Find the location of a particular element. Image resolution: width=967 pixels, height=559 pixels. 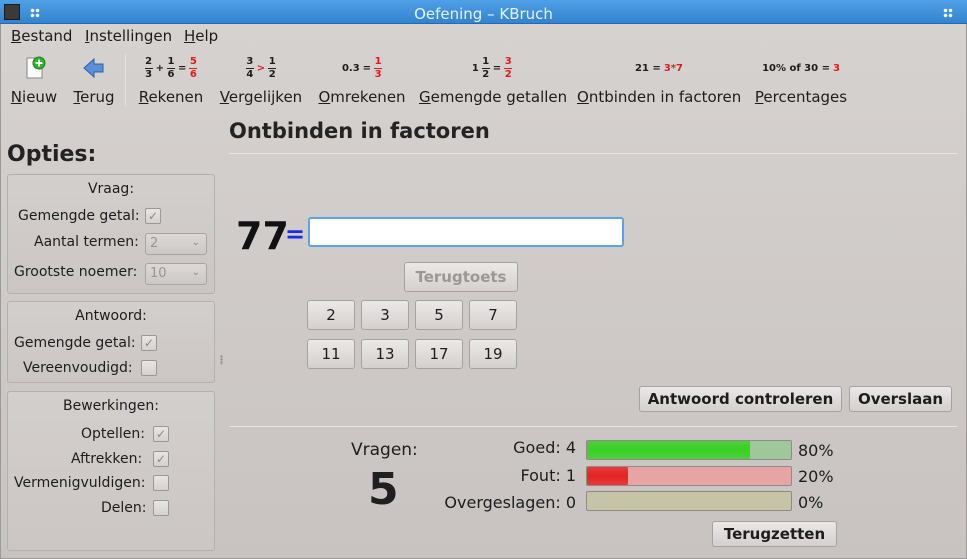

menu-bar: Bestand Instellingen Help is located at coordinates (483, 36).